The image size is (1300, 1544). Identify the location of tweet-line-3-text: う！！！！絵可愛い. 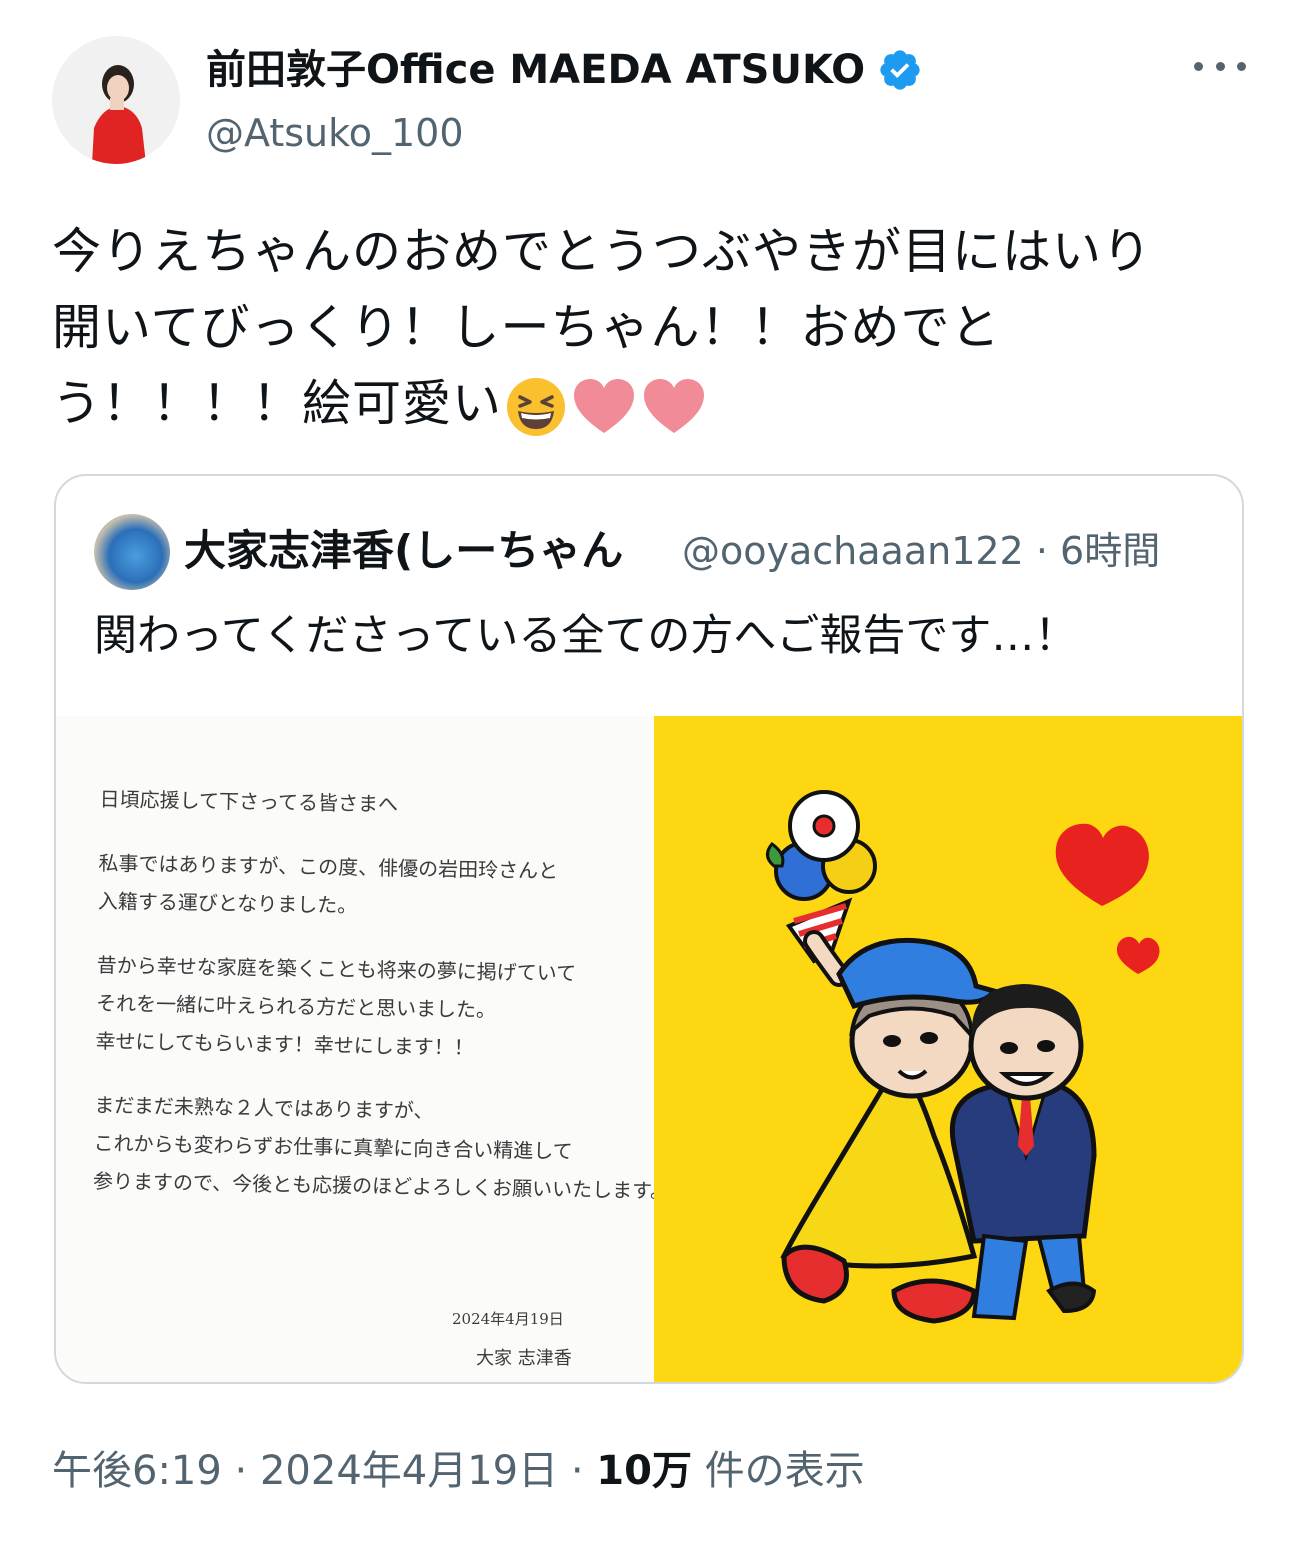
(277, 403).